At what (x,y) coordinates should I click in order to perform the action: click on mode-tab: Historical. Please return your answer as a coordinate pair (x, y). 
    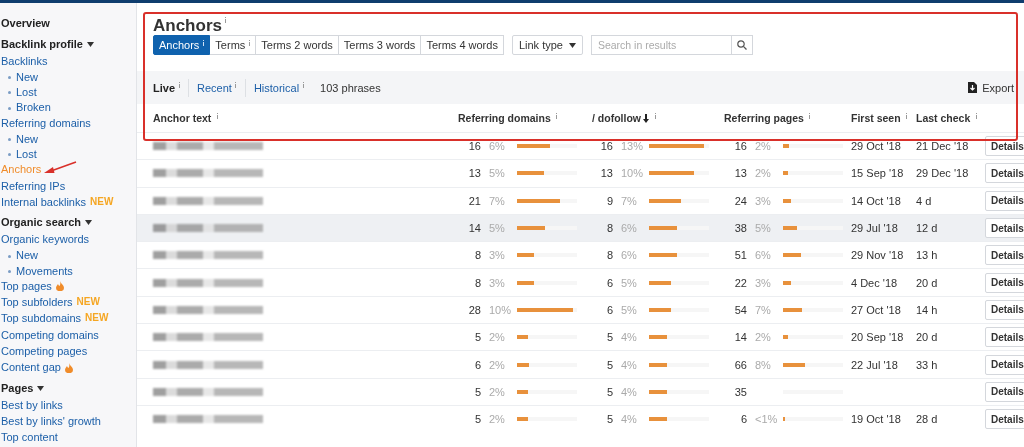
    Looking at the image, I should click on (276, 87).